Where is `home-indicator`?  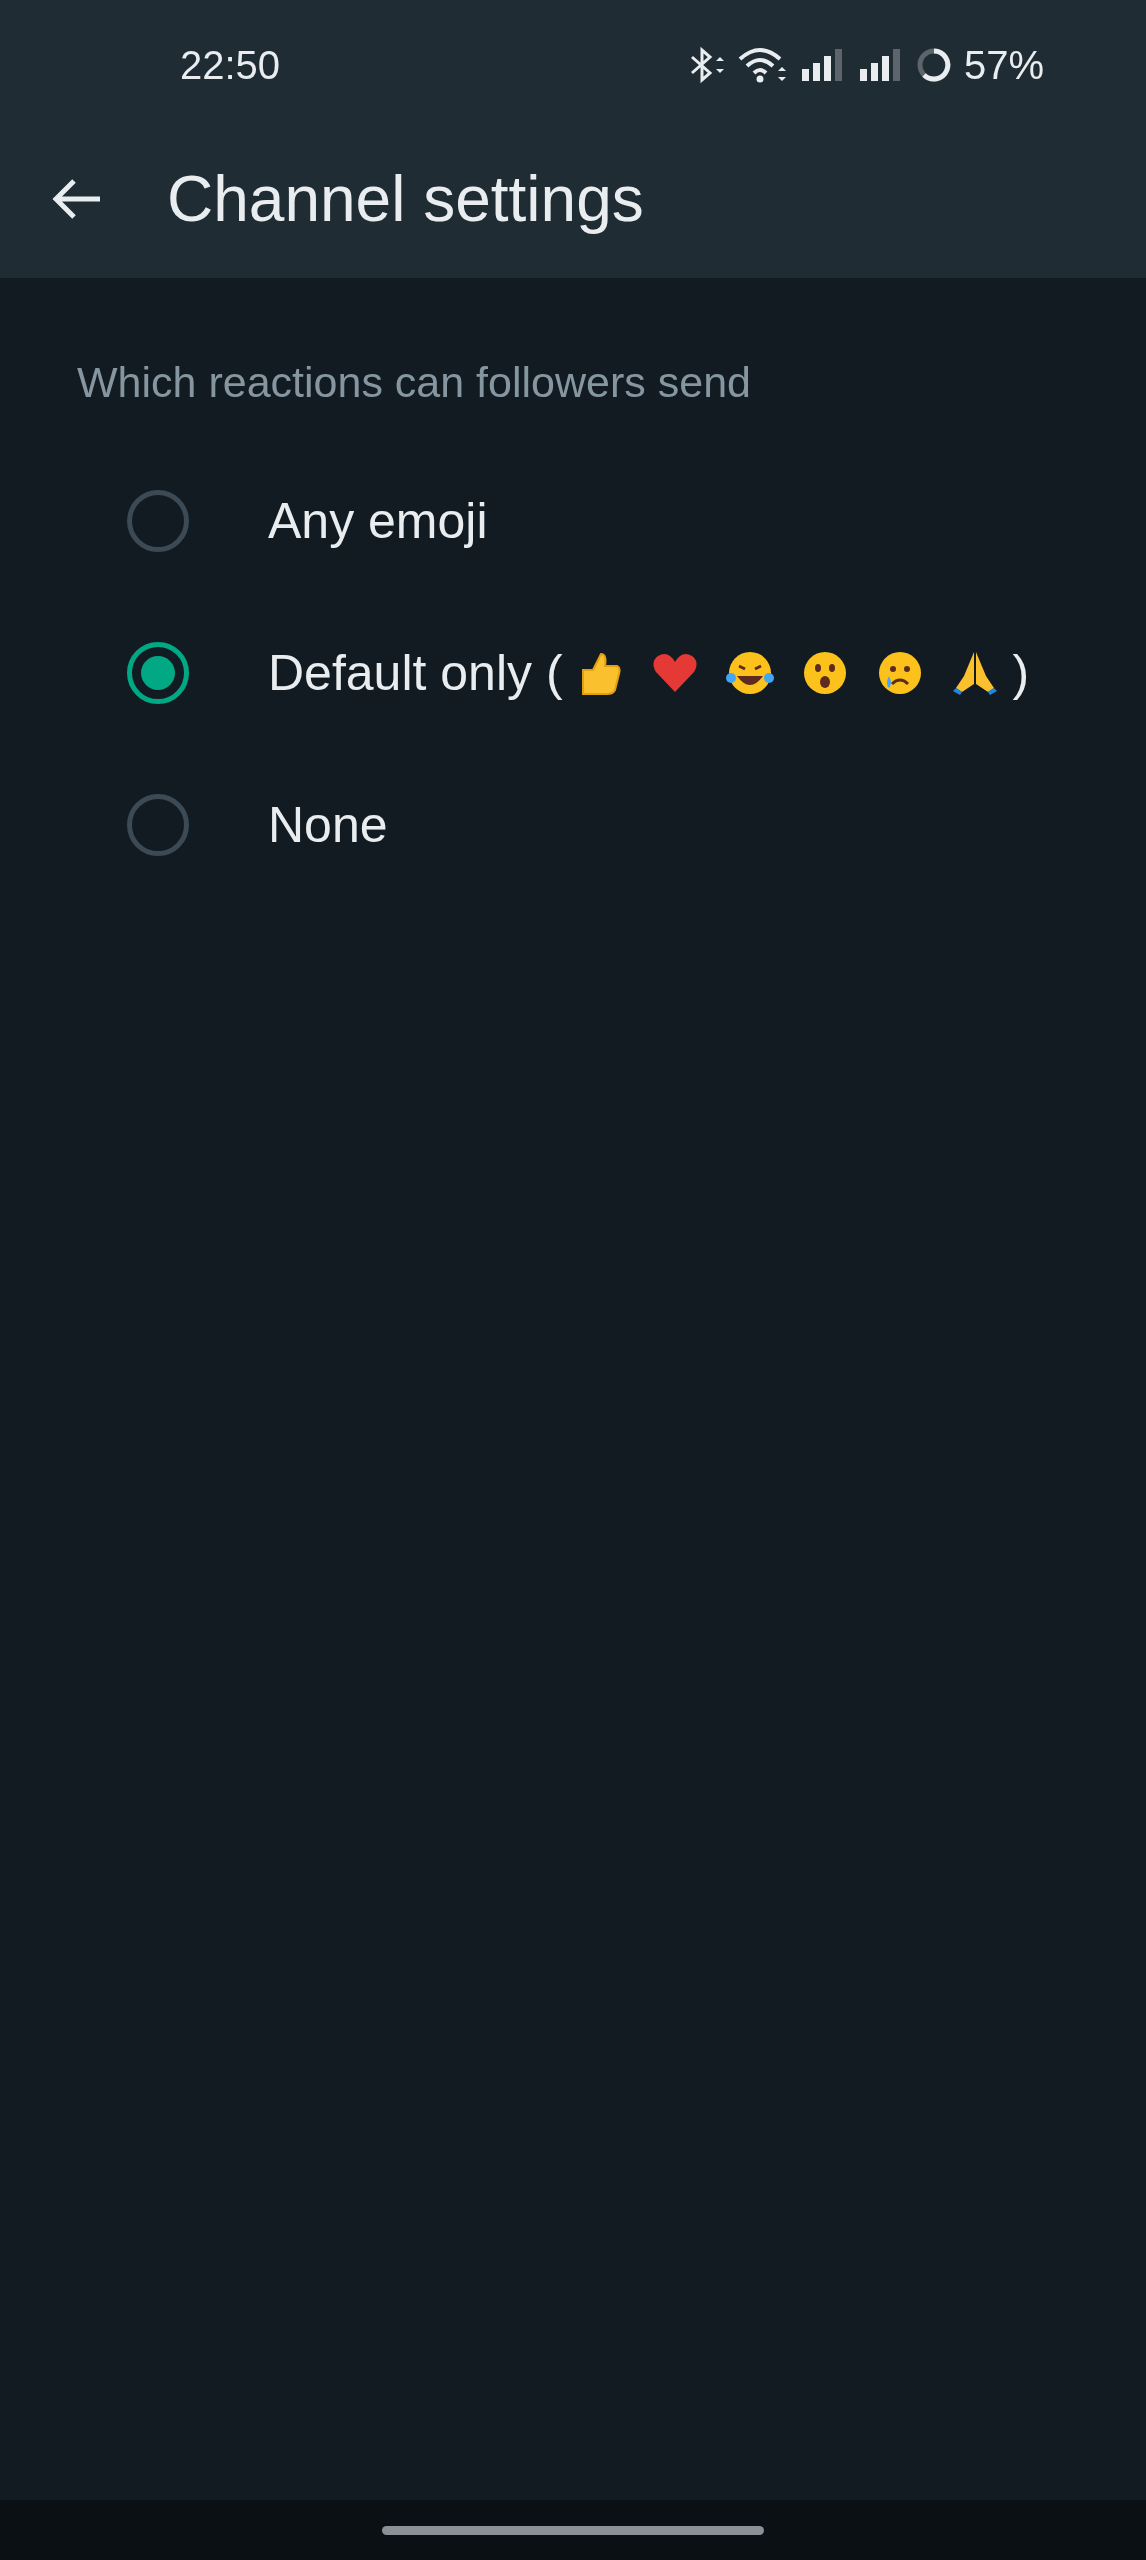 home-indicator is located at coordinates (573, 2530).